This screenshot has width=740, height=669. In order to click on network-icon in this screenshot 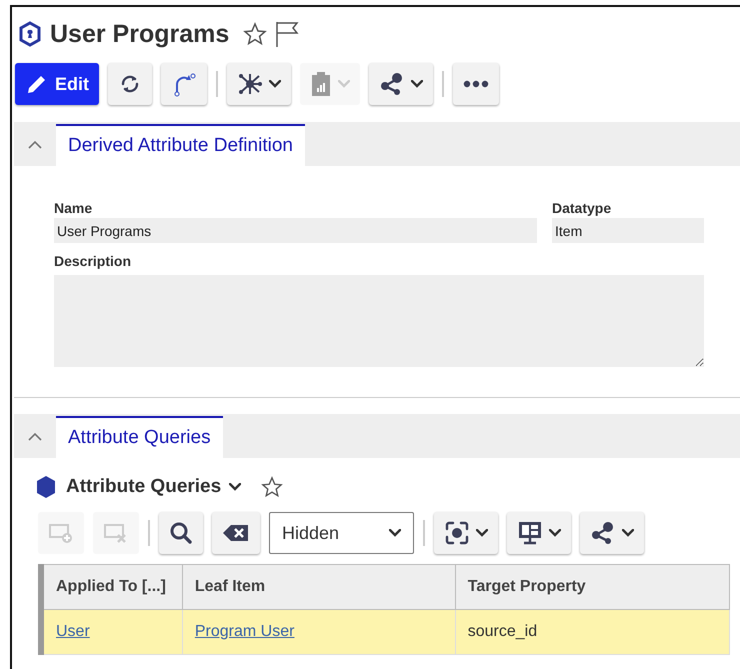, I will do `click(250, 84)`.